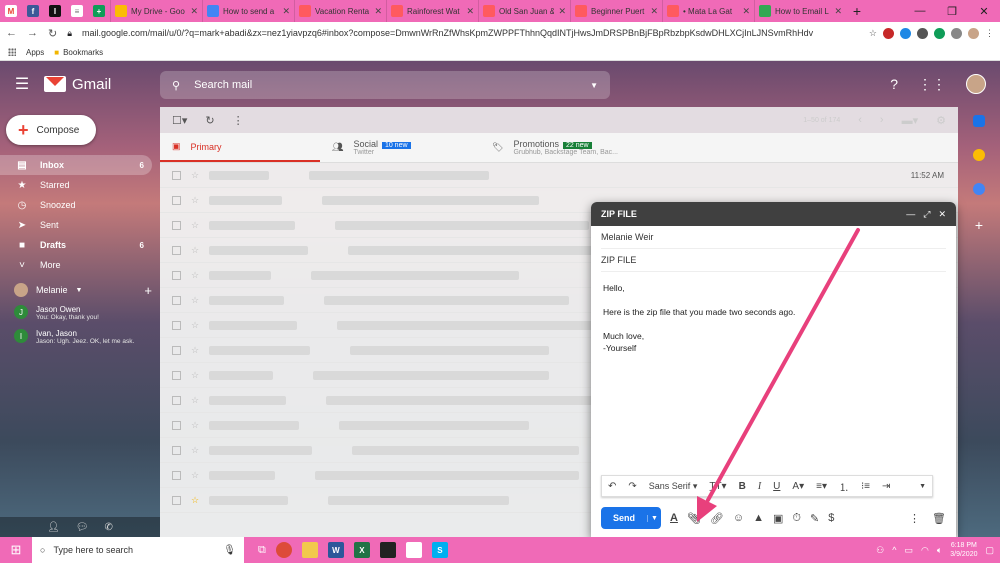 The image size is (1000, 563). I want to click on skype-icon: S, so click(439, 550).